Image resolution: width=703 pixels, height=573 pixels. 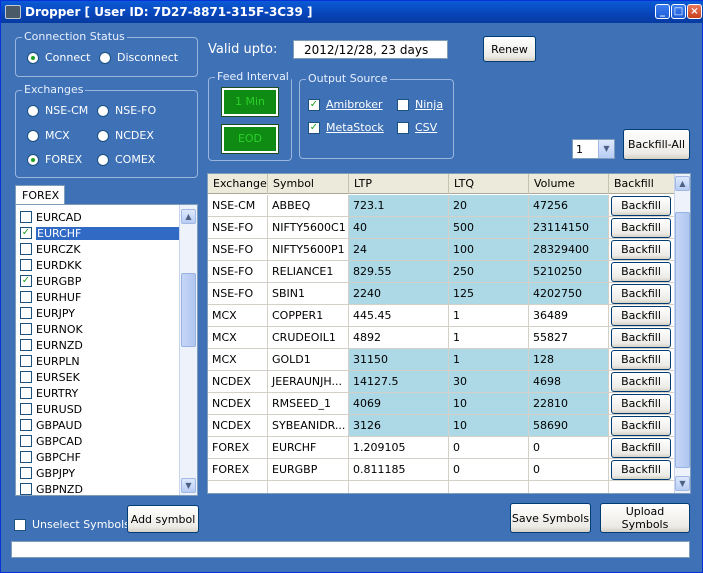 What do you see at coordinates (606, 149) in the screenshot?
I see `chevron-down-icon: ▼` at bounding box center [606, 149].